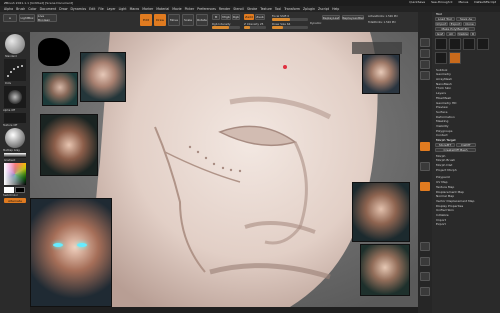  Describe the element at coordinates (48, 9) in the screenshot. I see `menu-document: Document` at that location.